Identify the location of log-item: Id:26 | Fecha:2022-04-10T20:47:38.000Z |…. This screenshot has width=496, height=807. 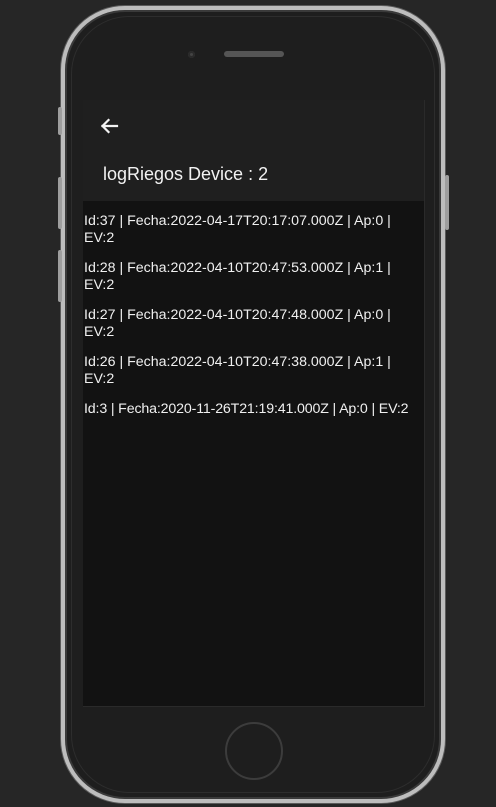
(237, 370).